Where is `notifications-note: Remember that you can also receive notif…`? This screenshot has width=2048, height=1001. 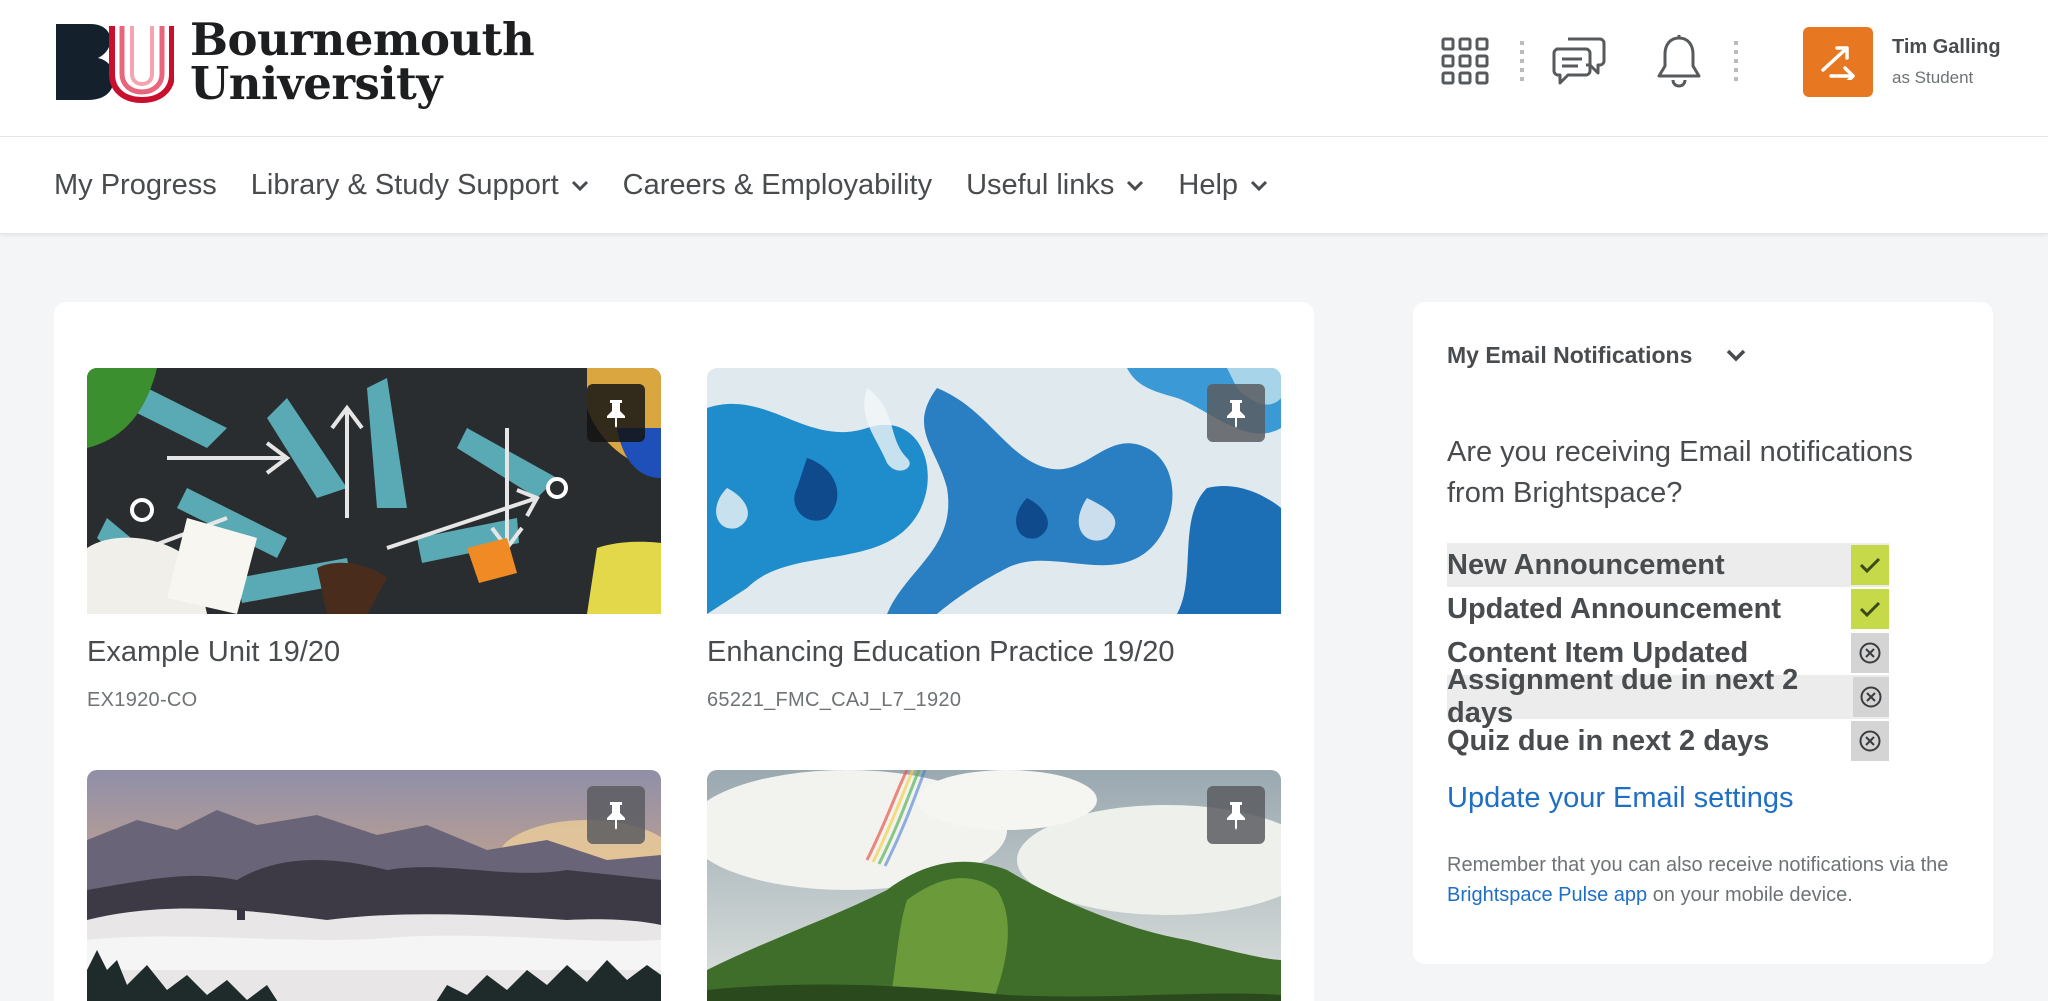 notifications-note: Remember that you can also receive notif… is located at coordinates (1707, 880).